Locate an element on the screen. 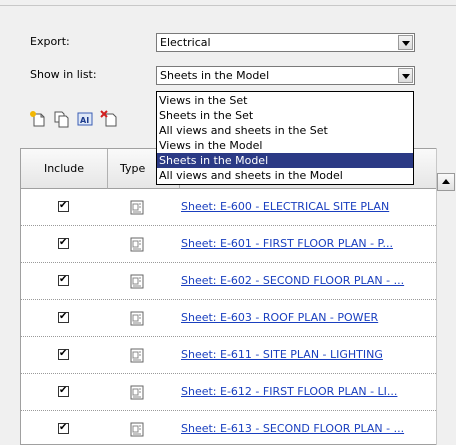 The image size is (456, 445). svg-text: AI is located at coordinates (84, 120).